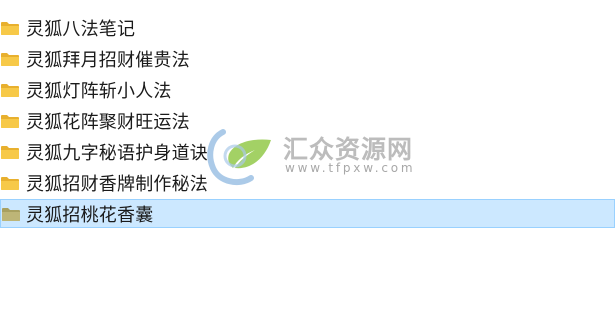 The height and width of the screenshot is (312, 615). I want to click on folder-name: 灵狐九字秘语护身道诀, so click(117, 153).